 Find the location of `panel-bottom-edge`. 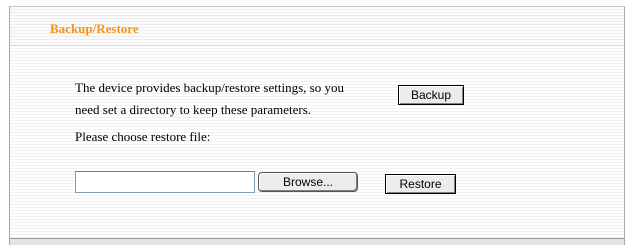

panel-bottom-edge is located at coordinates (317, 241).